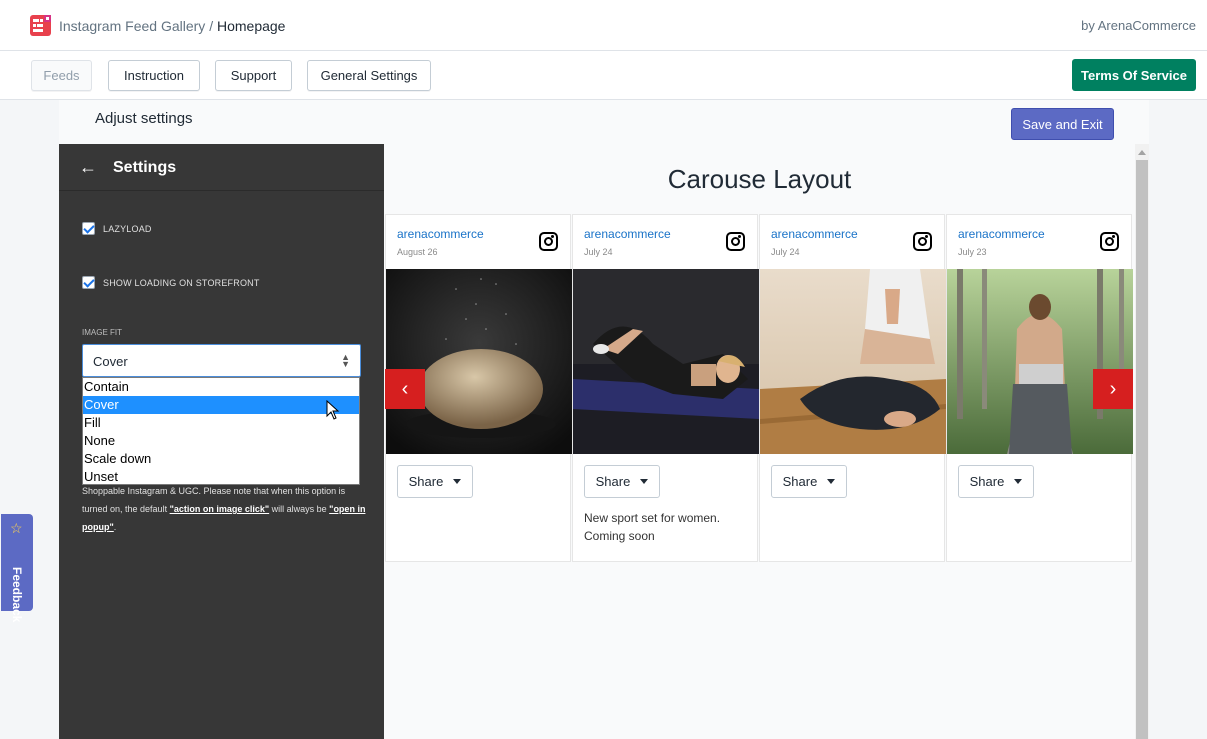 The image size is (1207, 739). Describe the element at coordinates (221, 167) in the screenshot. I see `settings-header: ← Settings` at that location.